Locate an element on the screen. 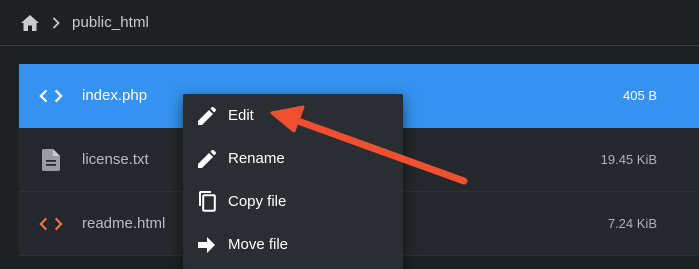 The width and height of the screenshot is (699, 269). file-size: 7.24 KiB is located at coordinates (632, 223).